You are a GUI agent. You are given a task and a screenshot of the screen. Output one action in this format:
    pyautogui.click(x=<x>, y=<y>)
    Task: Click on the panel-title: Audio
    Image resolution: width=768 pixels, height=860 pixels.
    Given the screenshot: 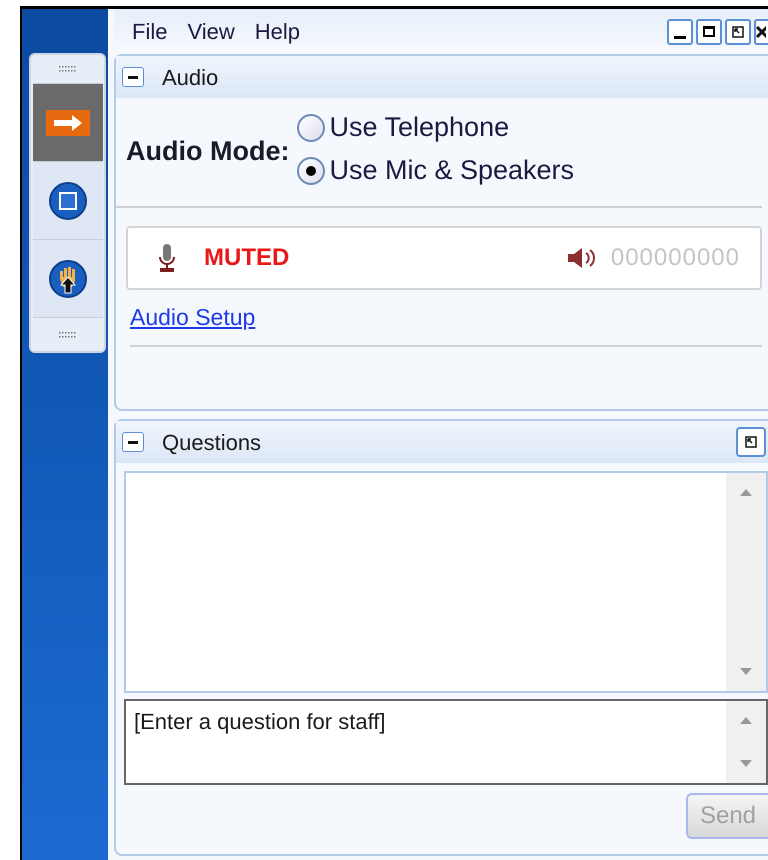 What is the action you would take?
    pyautogui.click(x=190, y=78)
    